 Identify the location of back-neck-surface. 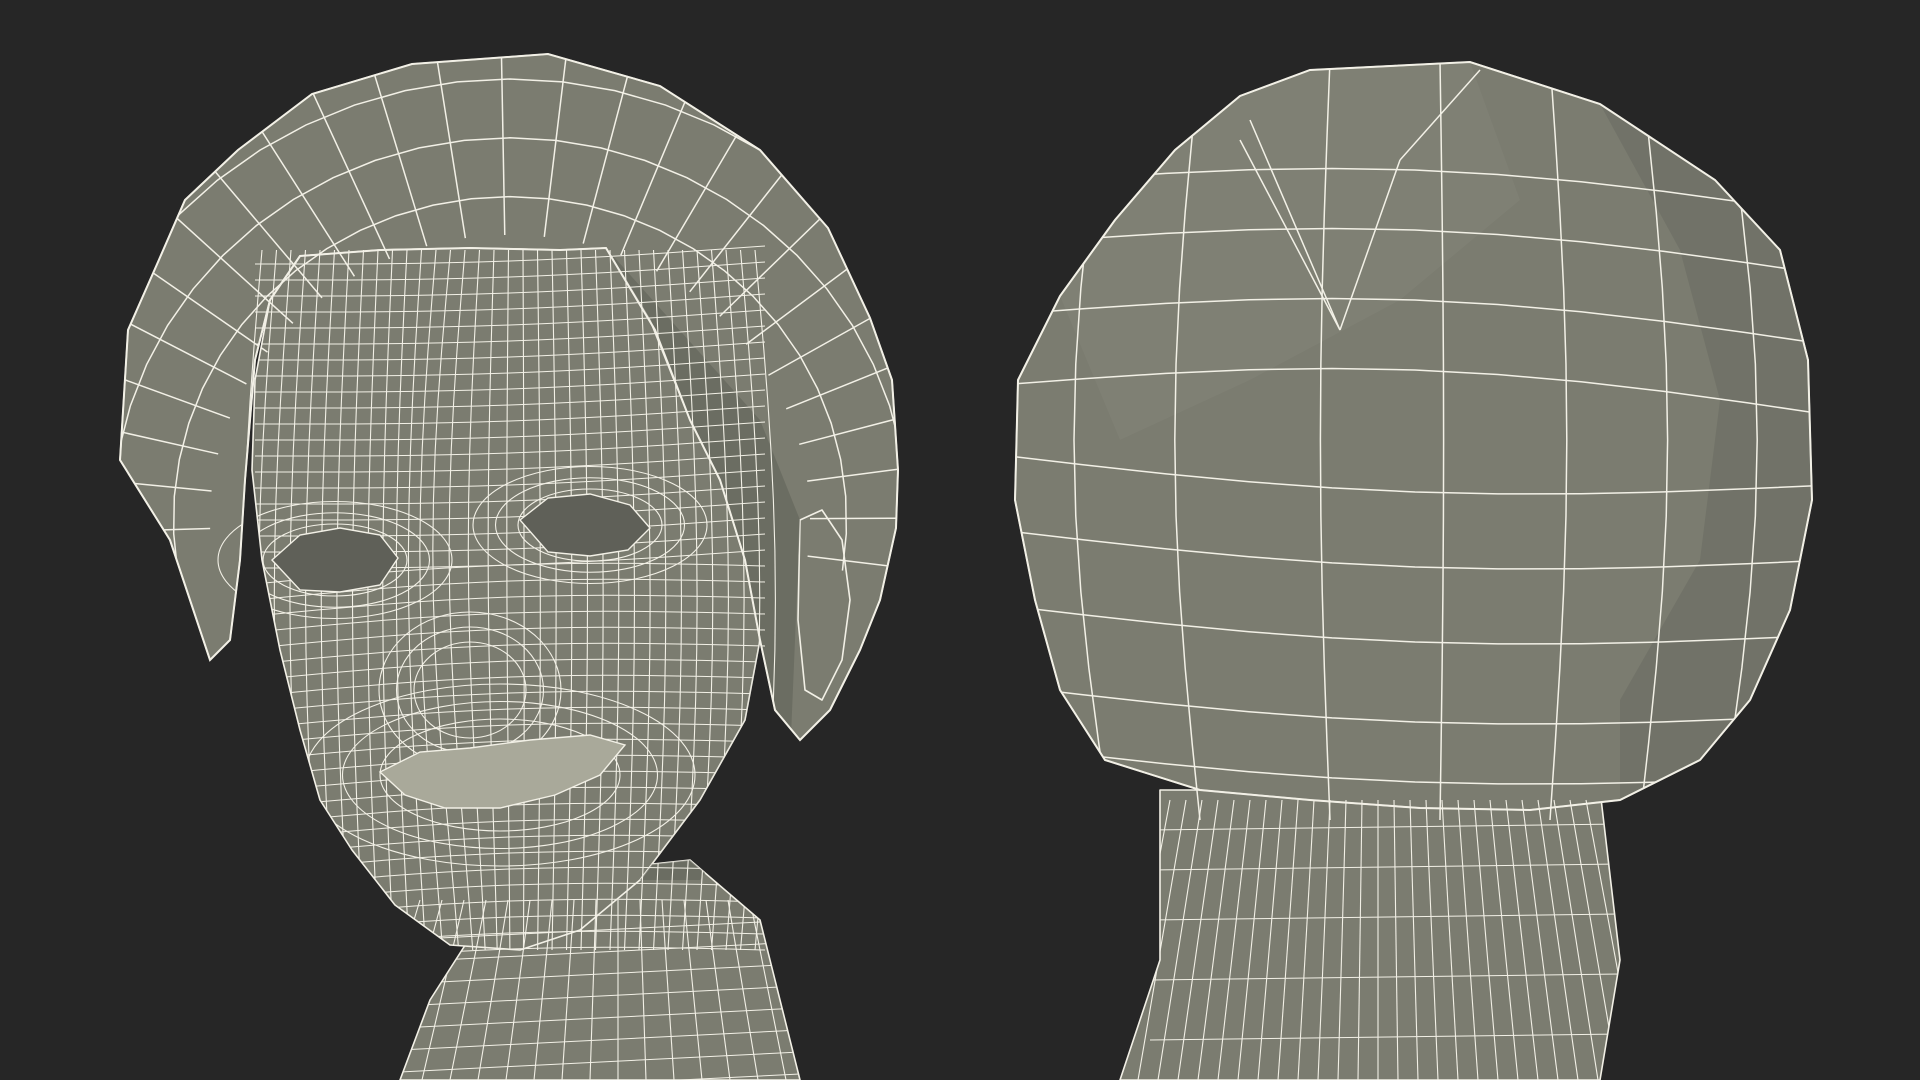
(1370, 934).